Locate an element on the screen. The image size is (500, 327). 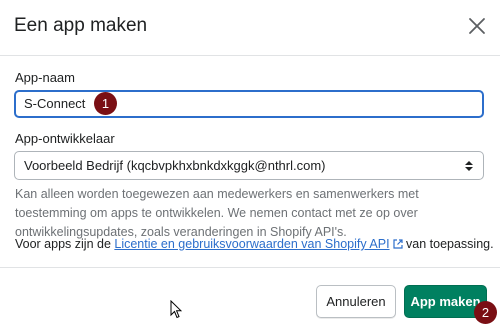
developer-label: App-ontwikkelaar is located at coordinates (65, 138).